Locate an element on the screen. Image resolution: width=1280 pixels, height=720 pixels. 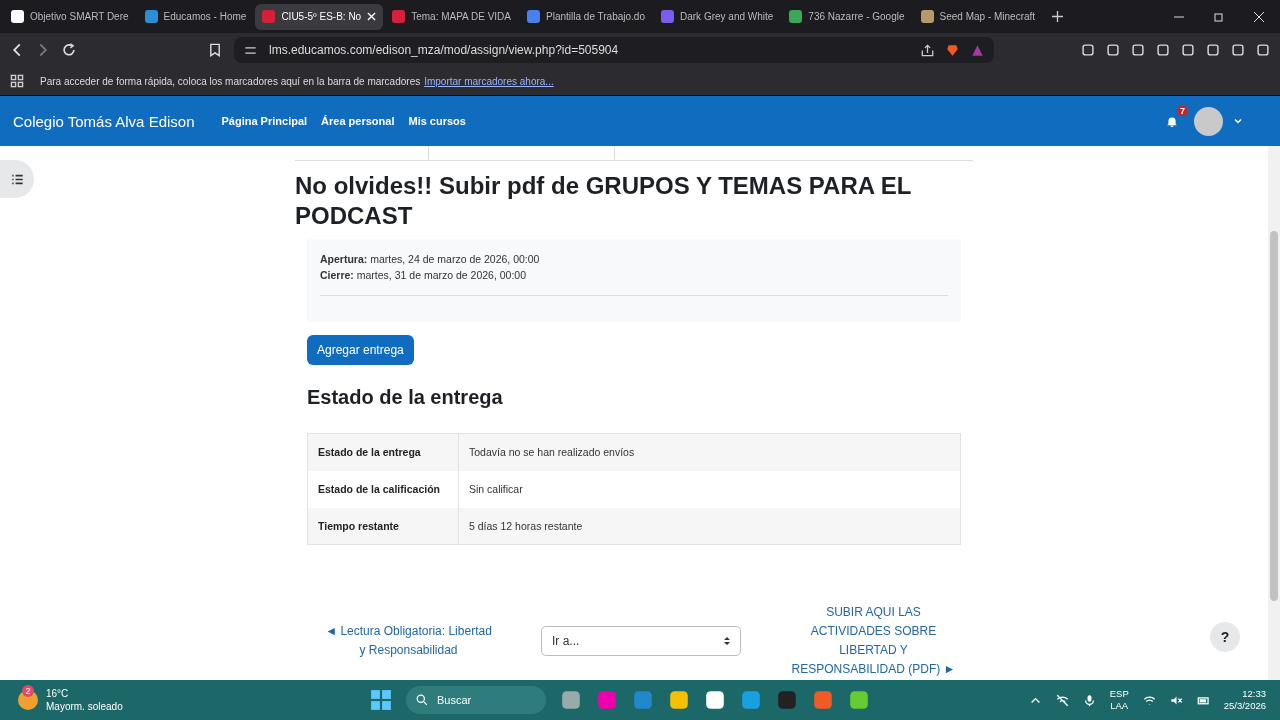
bookmarks-hint: Para acceder de forma rápida, coloca los marcadores aquí en la barra de marcadores is located at coordinates (230, 81).